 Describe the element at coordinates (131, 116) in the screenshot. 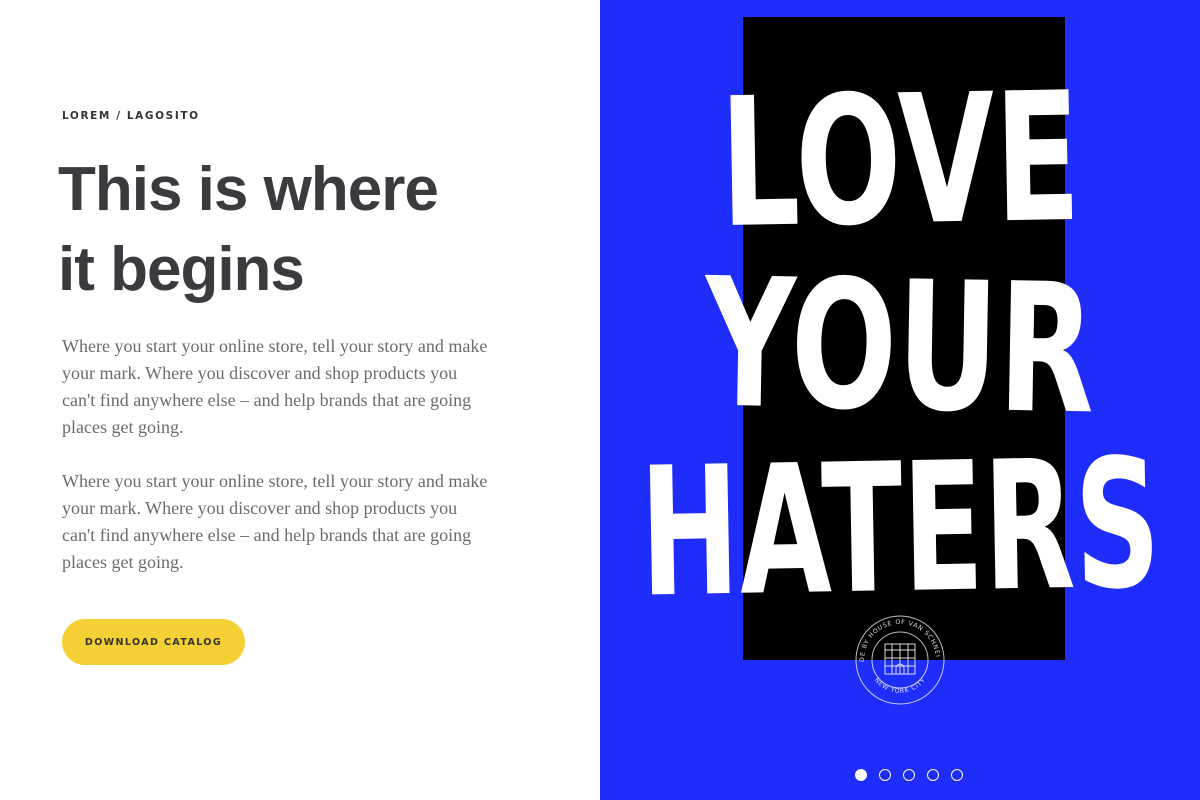

I see `breadcrumb: LOREM / LAGOSITO` at that location.